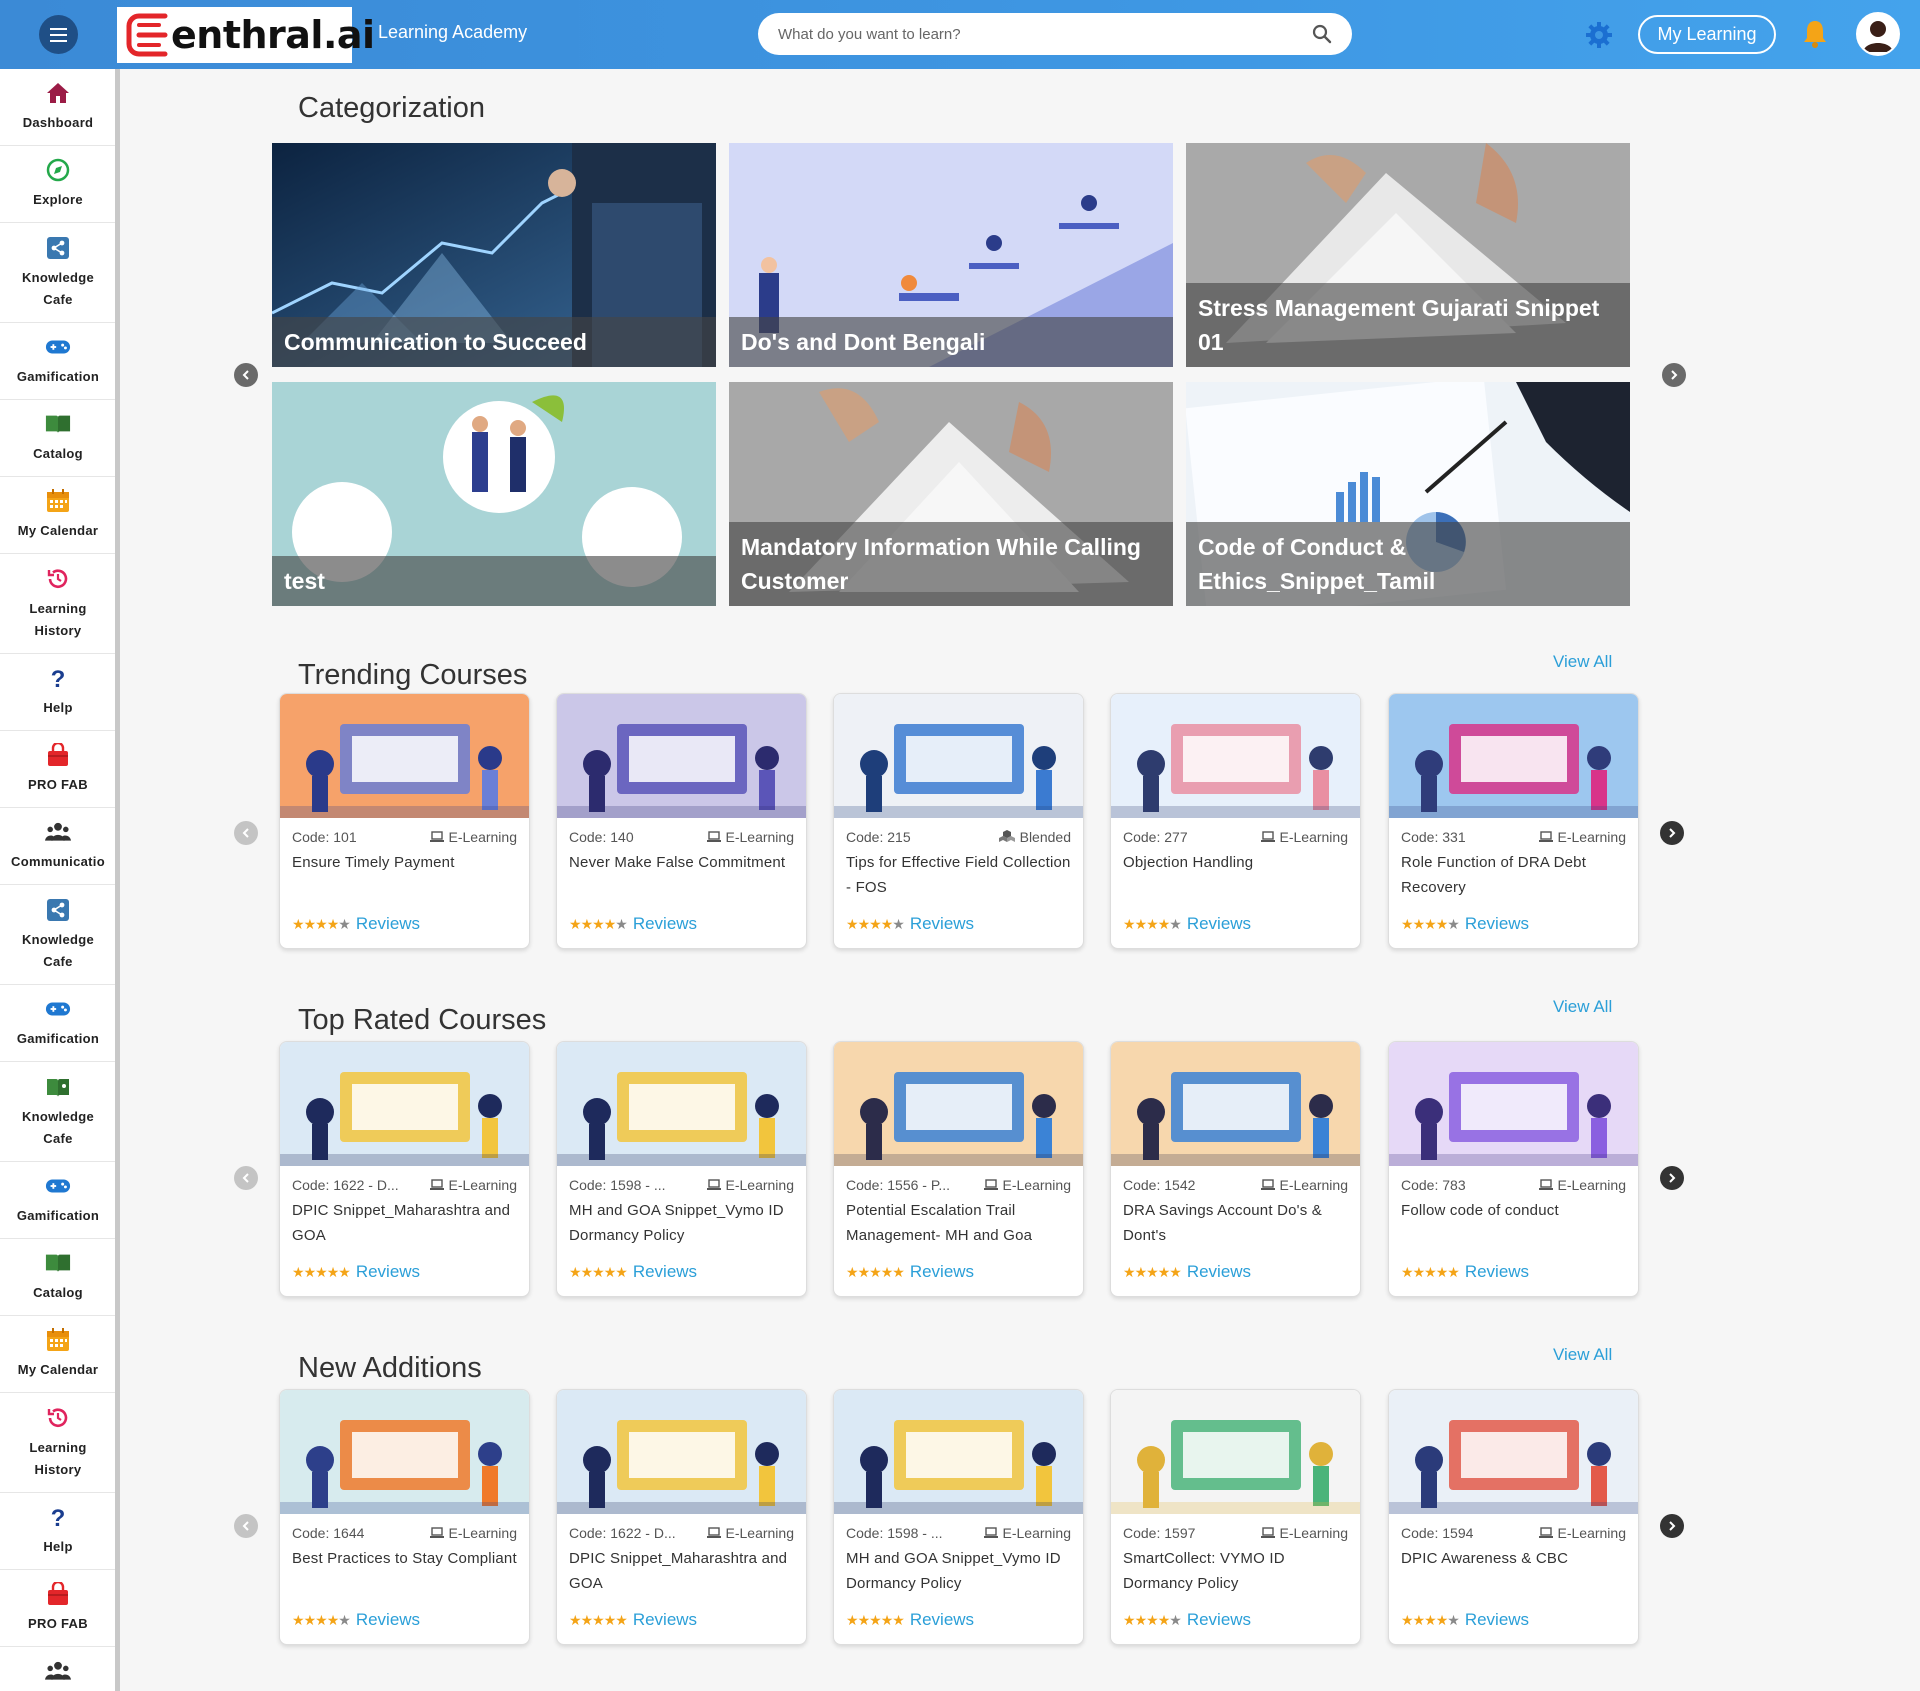  I want to click on sidebar-item-dashboard: Dashboard, so click(58, 107).